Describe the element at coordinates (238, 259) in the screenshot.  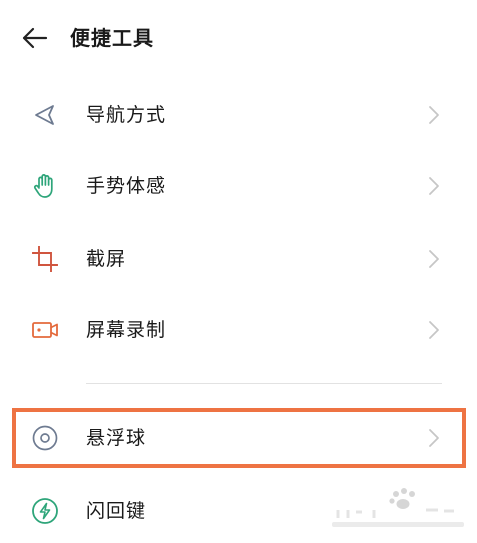
I see `list-item-screenshot: 截屏` at that location.